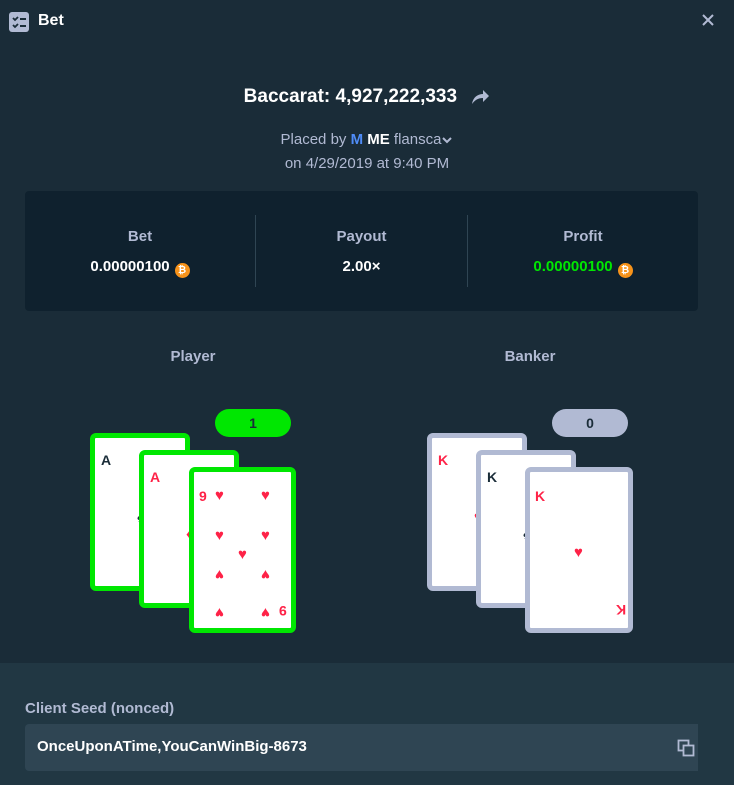  What do you see at coordinates (100, 708) in the screenshot?
I see `client-seed-label: Client Seed (nonced)` at bounding box center [100, 708].